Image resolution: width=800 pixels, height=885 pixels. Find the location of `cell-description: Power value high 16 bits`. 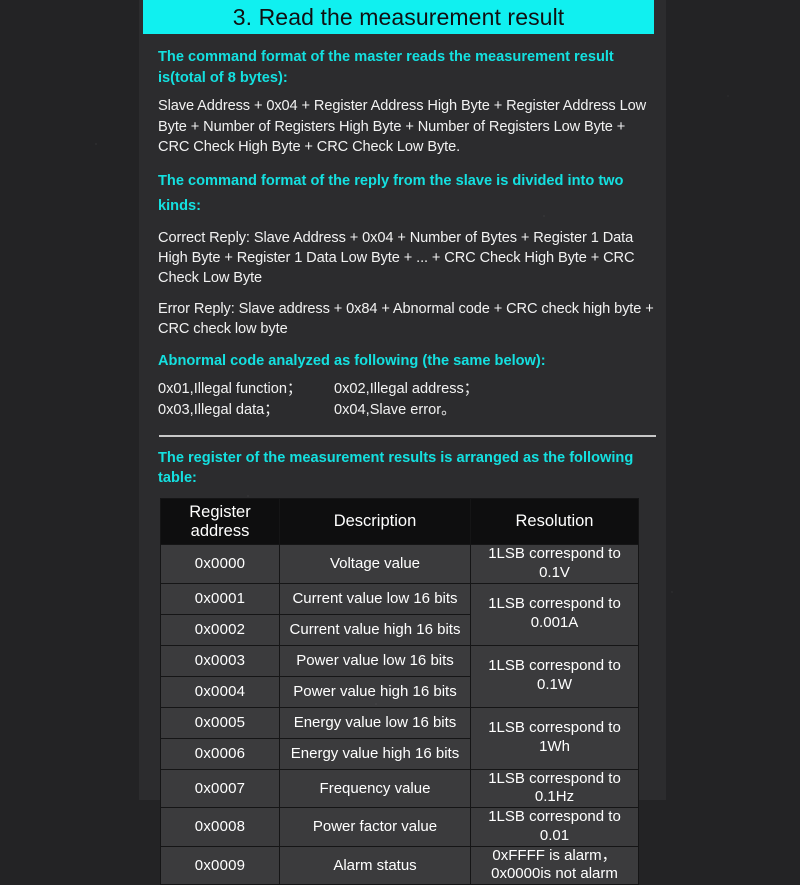

cell-description: Power value high 16 bits is located at coordinates (375, 691).